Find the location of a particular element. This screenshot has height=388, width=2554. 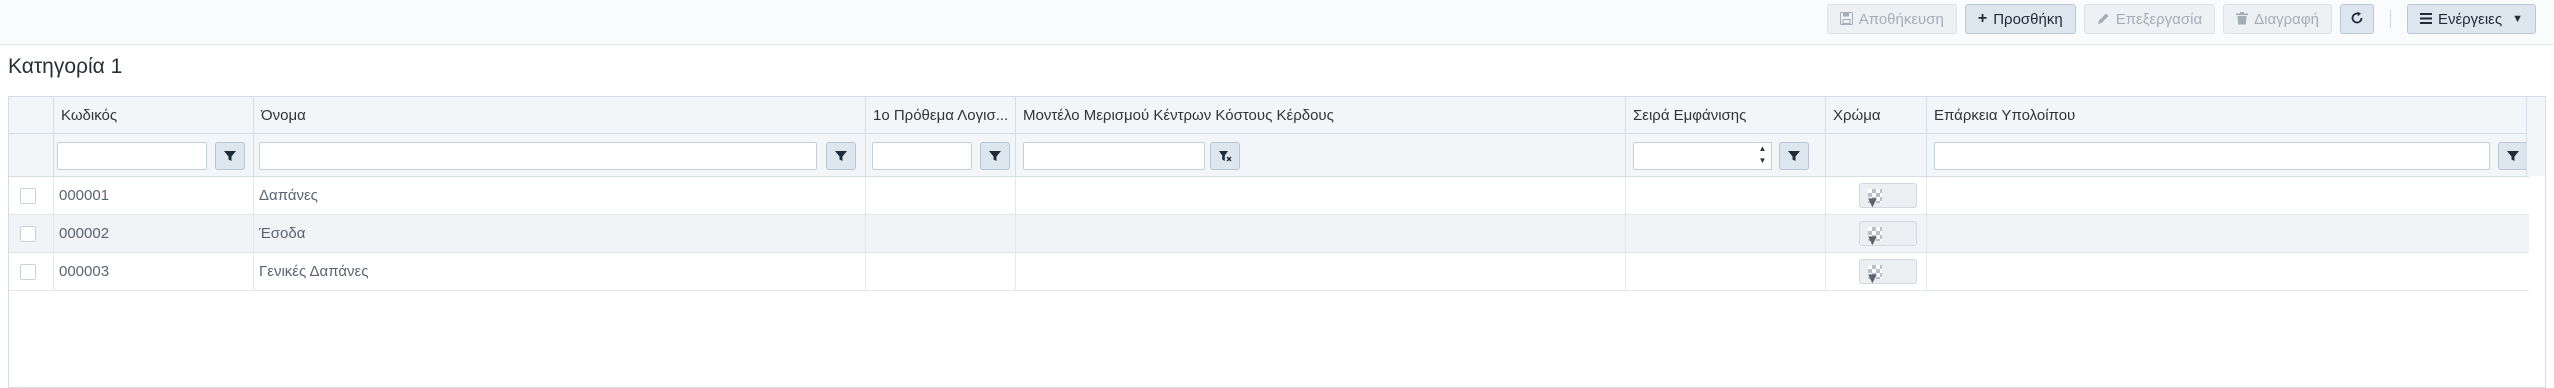

code-cell: 000001 is located at coordinates (154, 195).